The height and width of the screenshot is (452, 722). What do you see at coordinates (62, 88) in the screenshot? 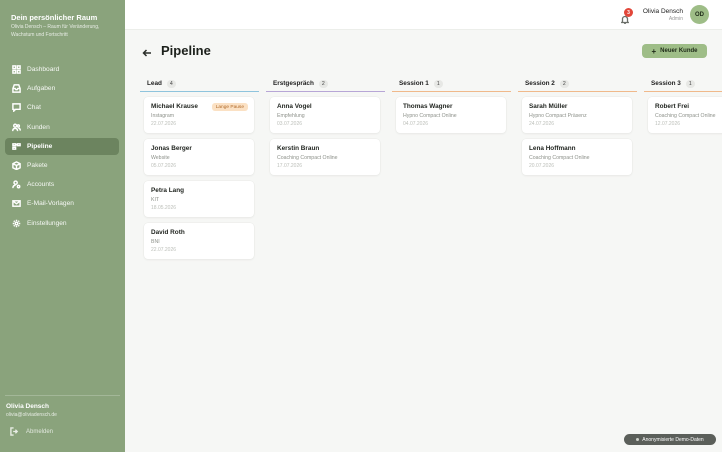
I see `sidebar-item-aufgaben: Aufgaben` at bounding box center [62, 88].